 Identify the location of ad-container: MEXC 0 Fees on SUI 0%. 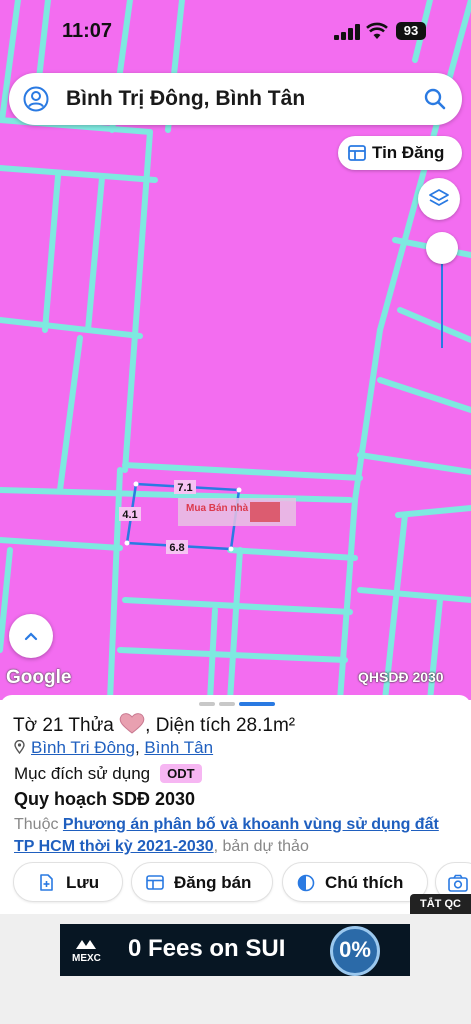
(235, 969).